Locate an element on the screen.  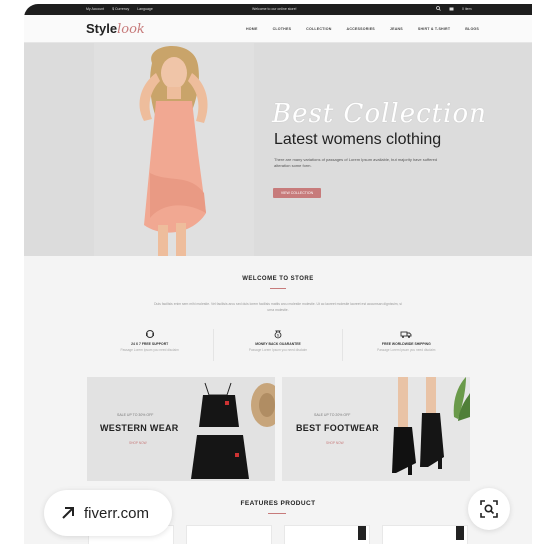
nav-clothes: CLOTHES is located at coordinates (282, 29).